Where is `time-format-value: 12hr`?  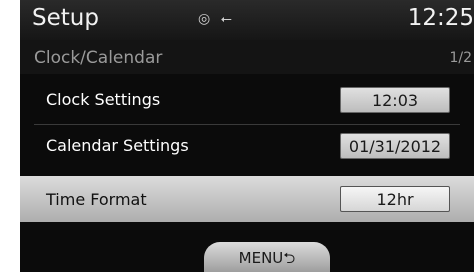 time-format-value: 12hr is located at coordinates (395, 199).